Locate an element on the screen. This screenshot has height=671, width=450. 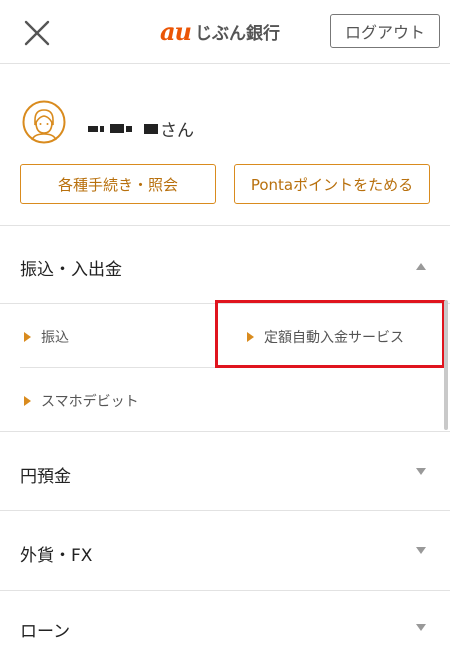
submenu-item-smartphone-debit: スマホデビット is located at coordinates (81, 401).